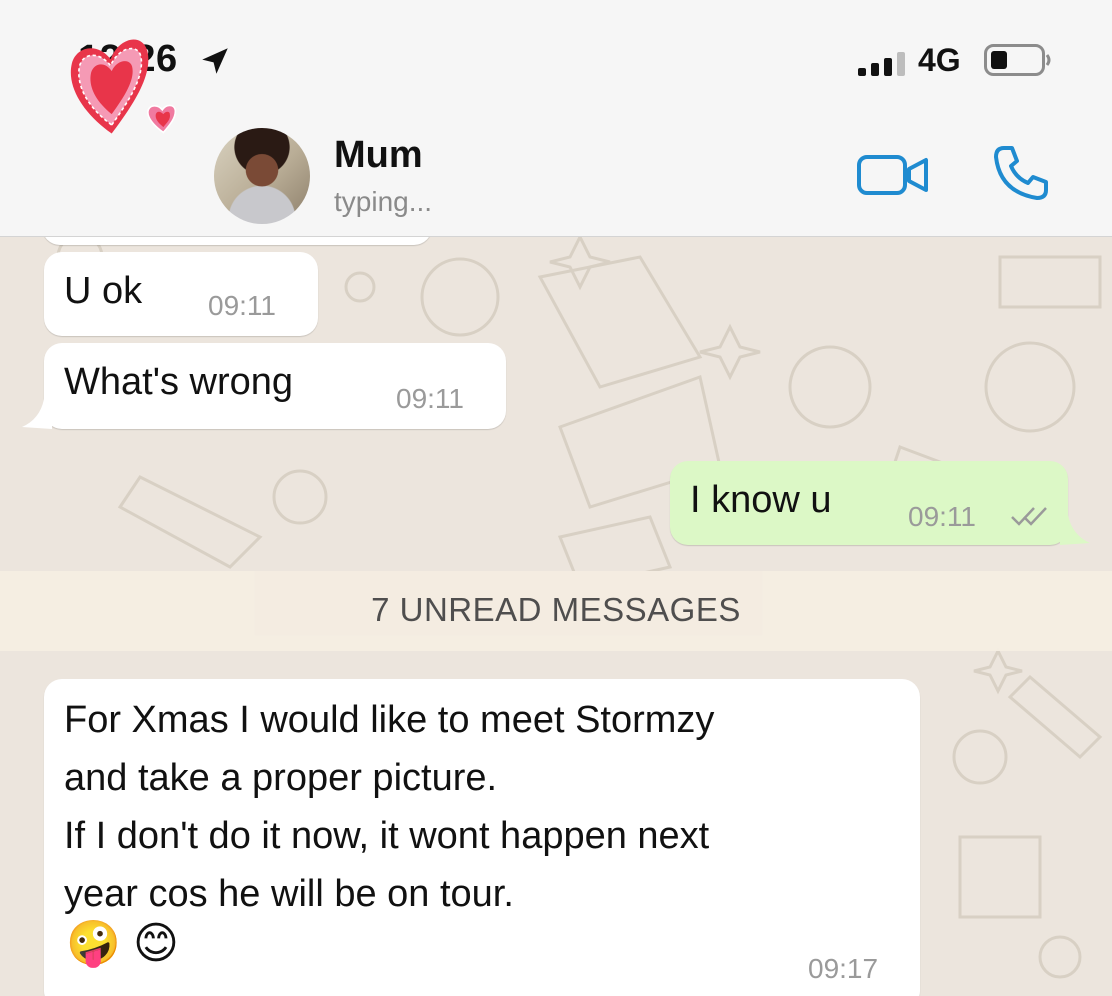 Image resolution: width=1112 pixels, height=996 pixels. I want to click on unread-messages-banner: 7 UNREAD MESSAGES, so click(556, 611).